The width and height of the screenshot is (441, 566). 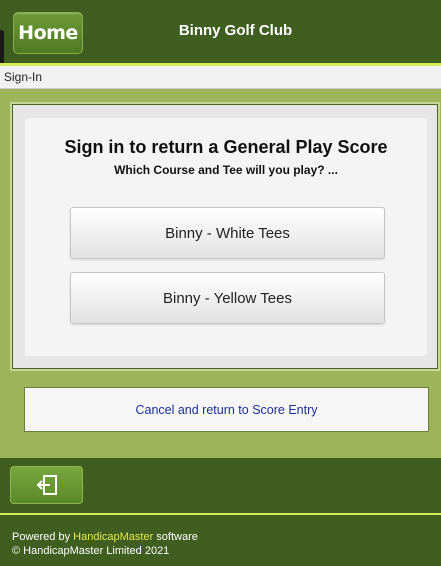 I want to click on exit-button, so click(x=46, y=485).